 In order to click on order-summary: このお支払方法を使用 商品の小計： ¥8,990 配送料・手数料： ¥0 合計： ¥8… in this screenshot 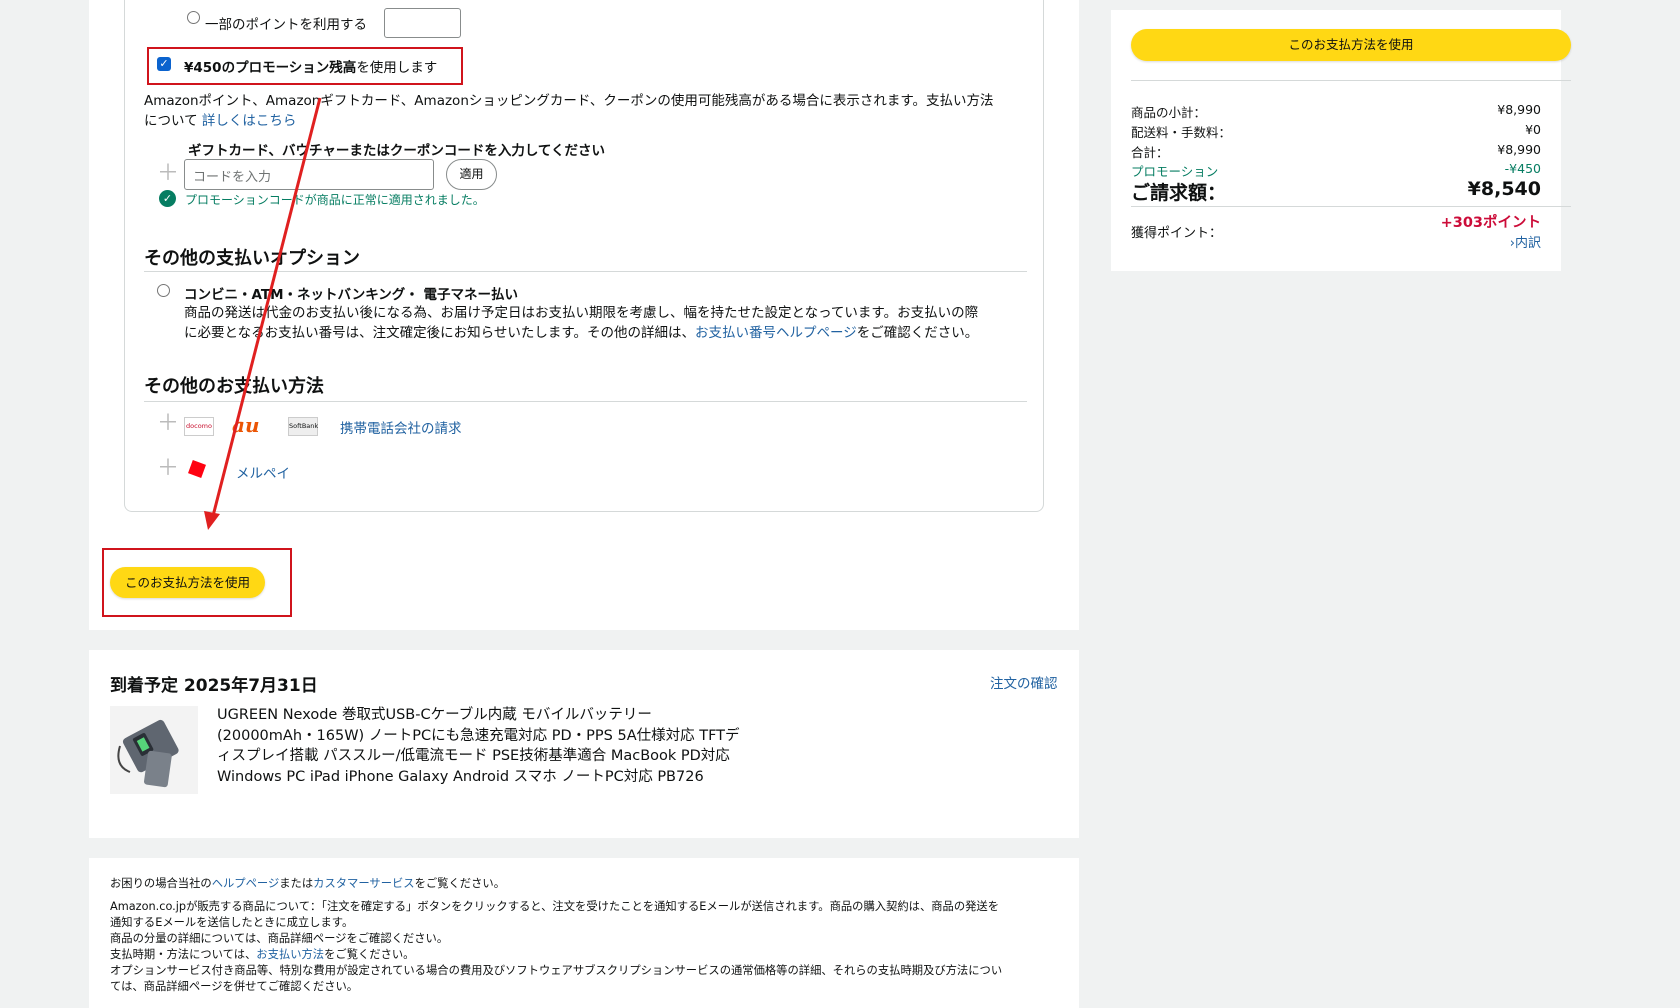, I will do `click(1341, 140)`.